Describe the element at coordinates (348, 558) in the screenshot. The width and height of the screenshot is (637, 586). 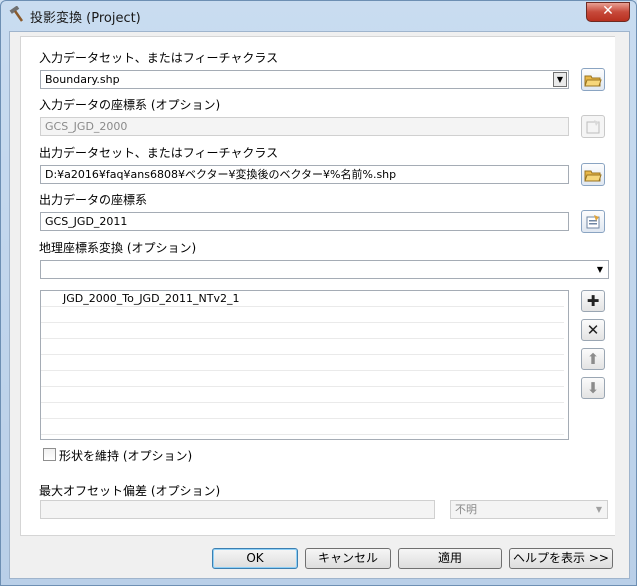
I see `cancel-button: キャンセル` at that location.